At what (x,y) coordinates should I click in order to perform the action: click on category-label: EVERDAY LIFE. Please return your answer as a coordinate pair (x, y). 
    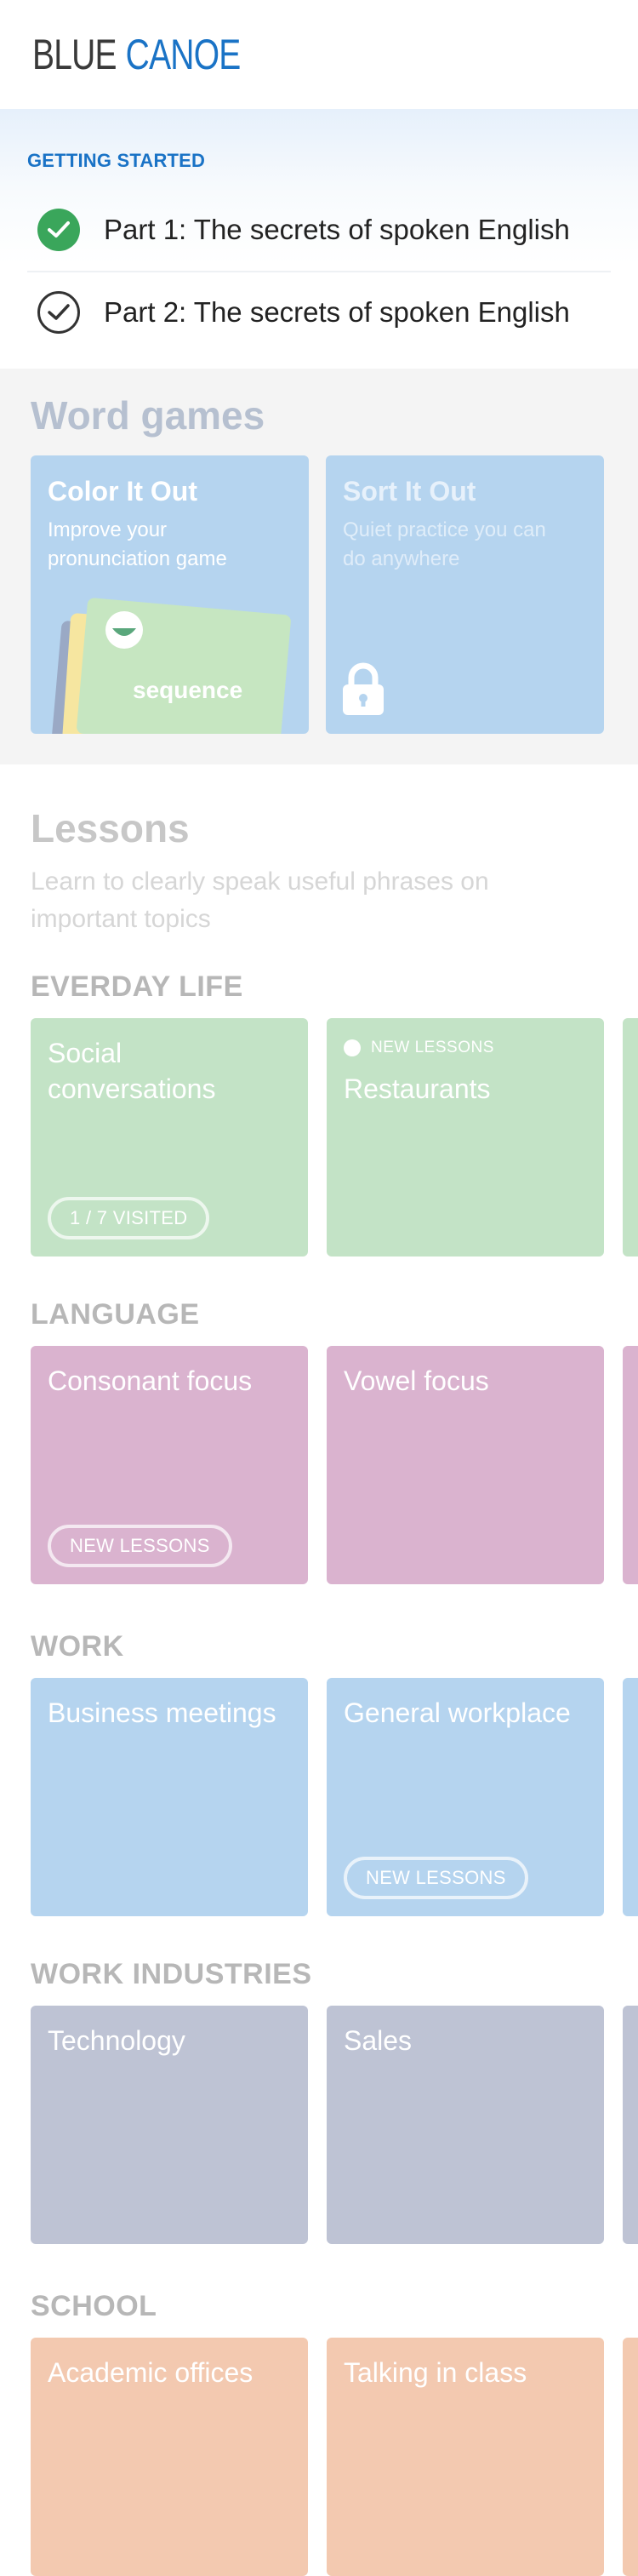
    Looking at the image, I should click on (137, 987).